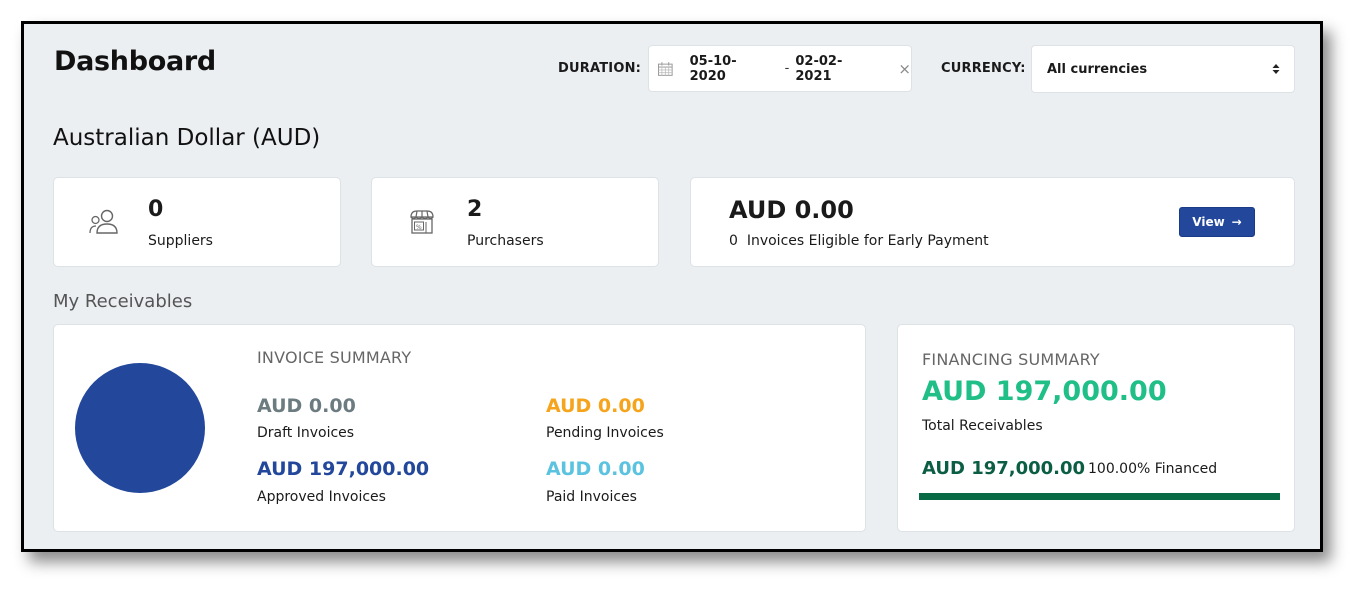  Describe the element at coordinates (591, 497) in the screenshot. I see `paid-label: Paid Invoices` at that location.